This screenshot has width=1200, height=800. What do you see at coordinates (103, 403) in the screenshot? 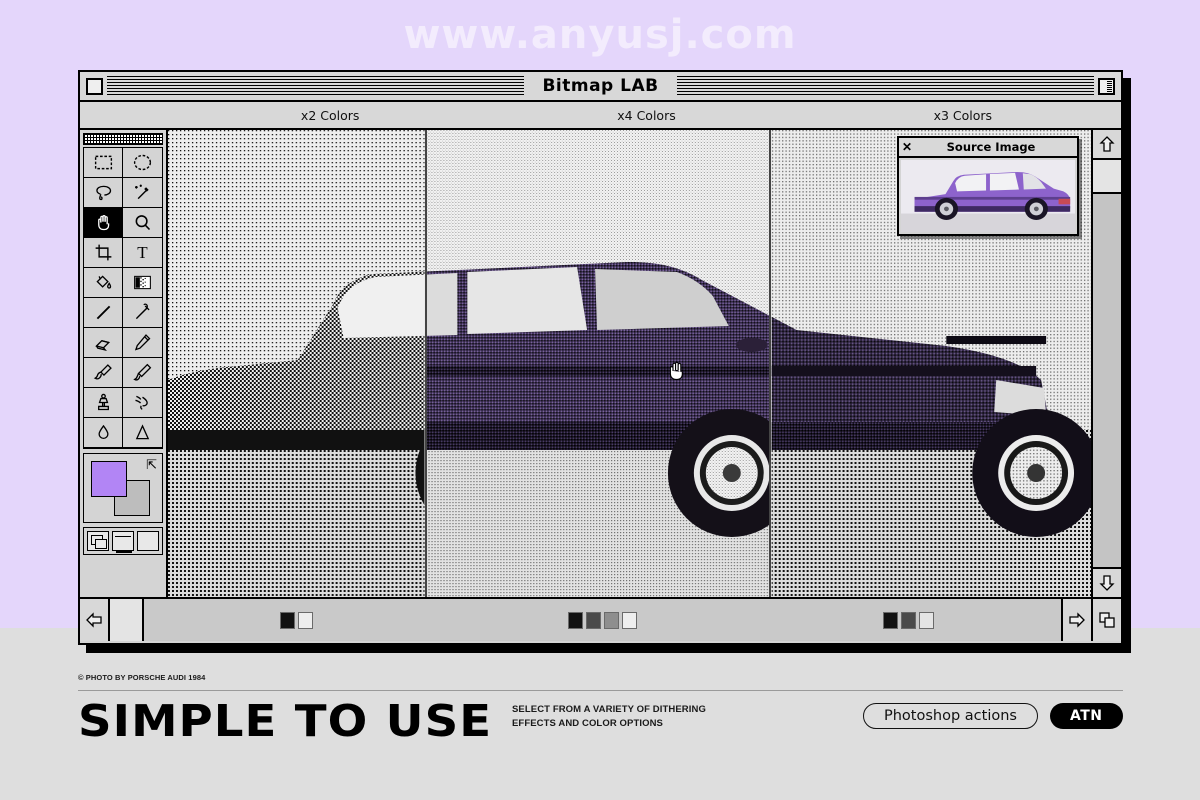
I see `clone-stamp-tool` at bounding box center [103, 403].